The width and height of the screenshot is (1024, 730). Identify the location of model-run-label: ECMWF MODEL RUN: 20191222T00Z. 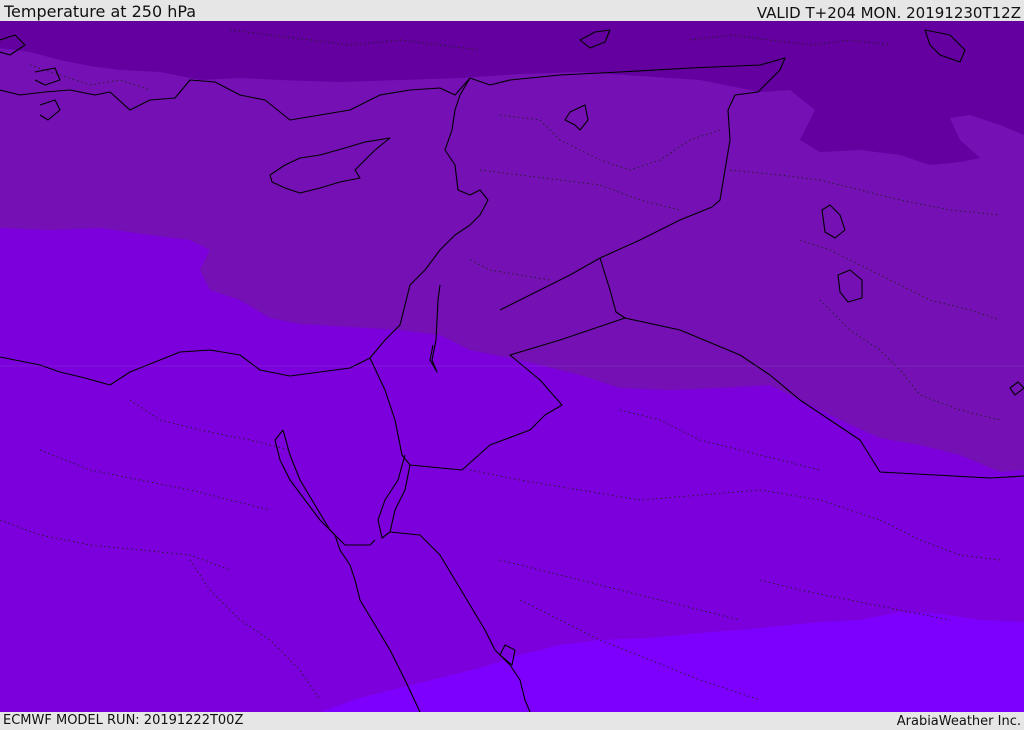
(123, 720).